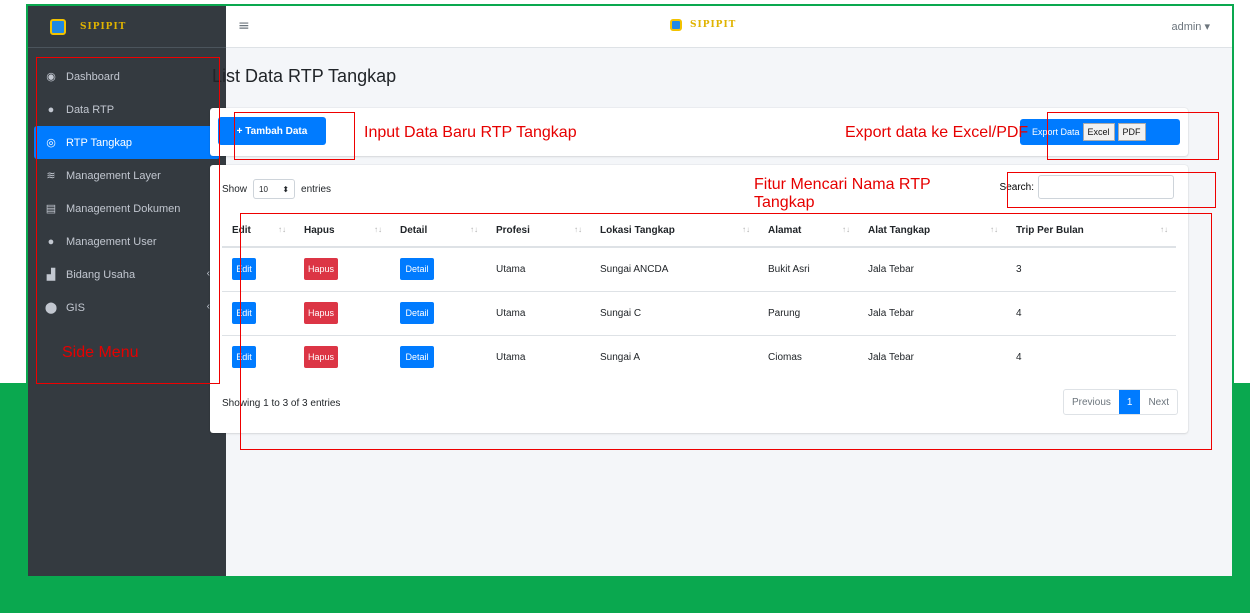  What do you see at coordinates (286, 189) in the screenshot?
I see `select-arrow-icon: ⬍` at bounding box center [286, 189].